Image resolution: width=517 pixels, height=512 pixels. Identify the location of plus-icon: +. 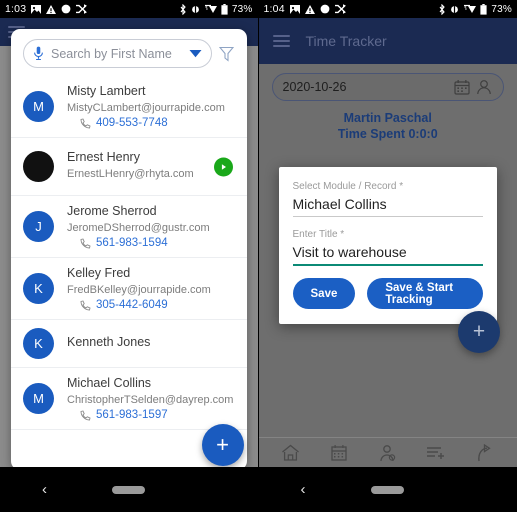
(222, 444).